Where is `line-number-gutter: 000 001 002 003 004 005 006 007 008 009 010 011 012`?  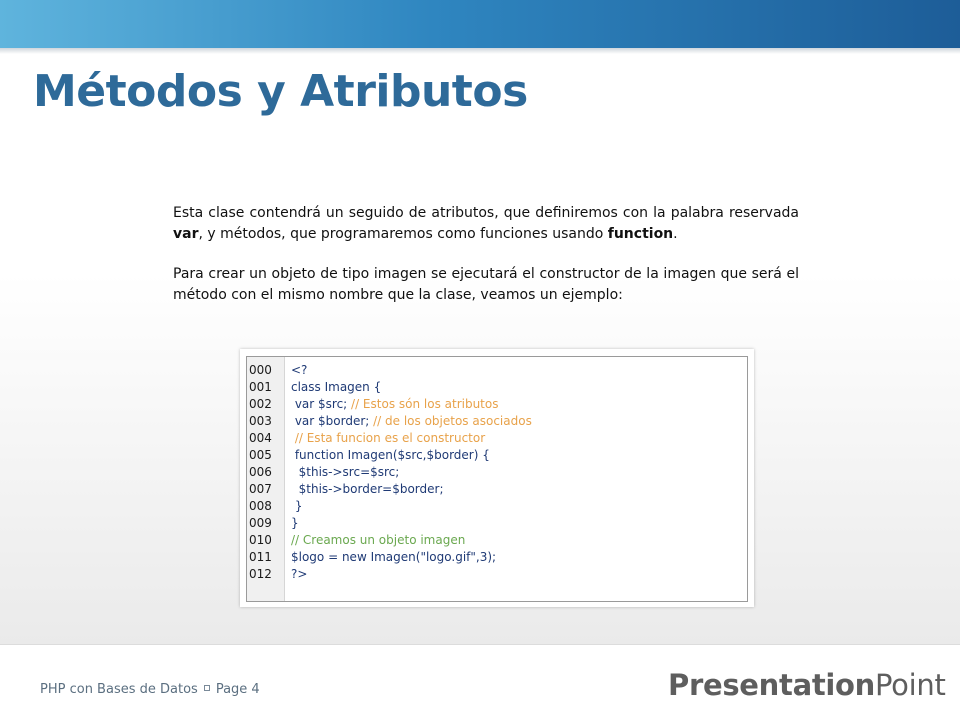
line-number-gutter: 000 001 002 003 004 005 006 007 008 009 010 011 012 is located at coordinates (266, 479).